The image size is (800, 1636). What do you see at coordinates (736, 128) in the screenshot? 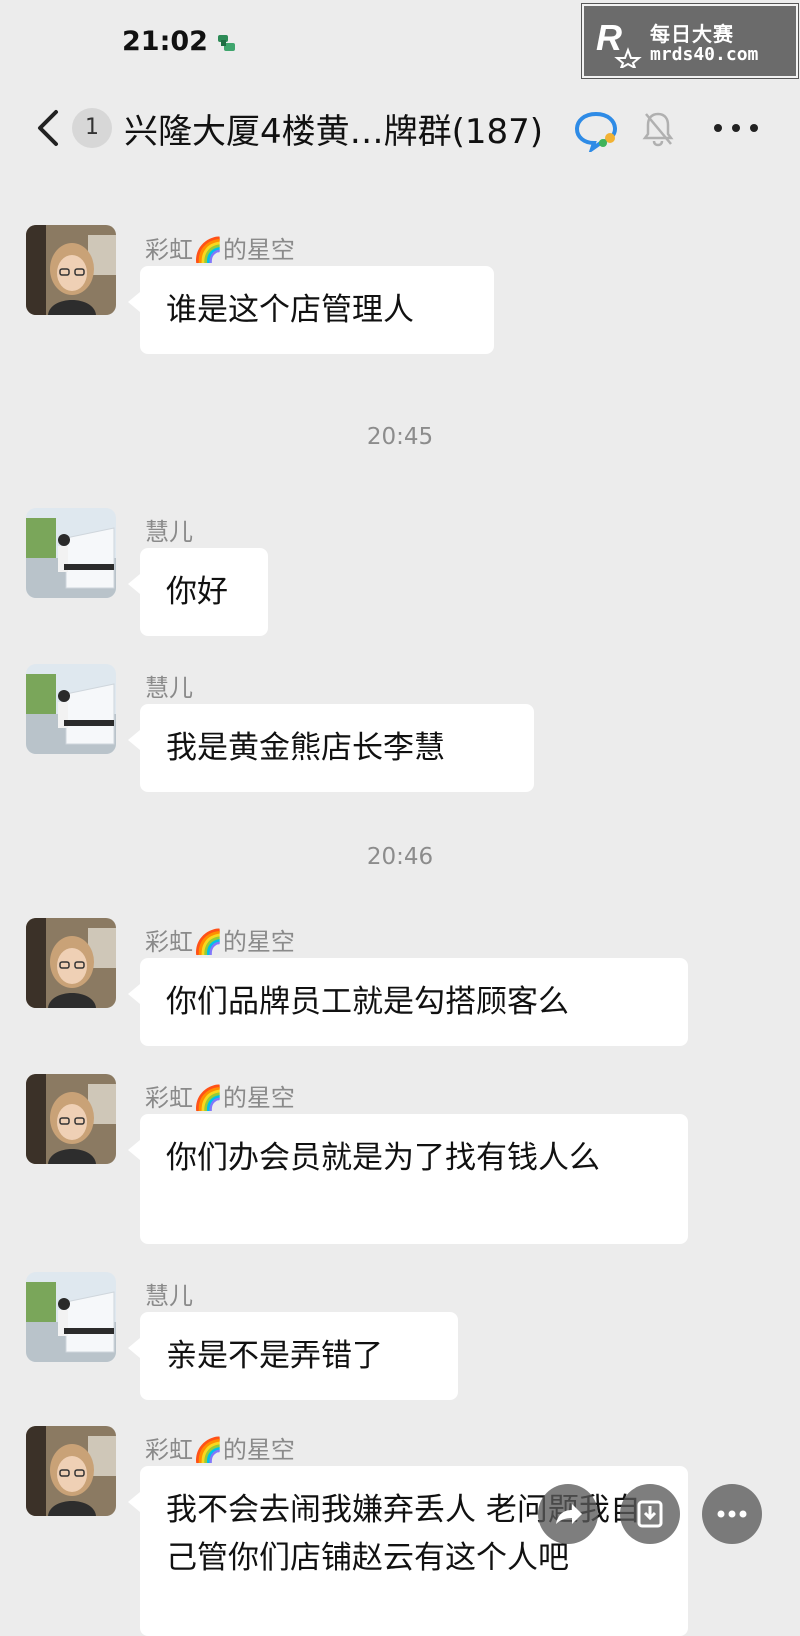
I see `more-options-icon` at bounding box center [736, 128].